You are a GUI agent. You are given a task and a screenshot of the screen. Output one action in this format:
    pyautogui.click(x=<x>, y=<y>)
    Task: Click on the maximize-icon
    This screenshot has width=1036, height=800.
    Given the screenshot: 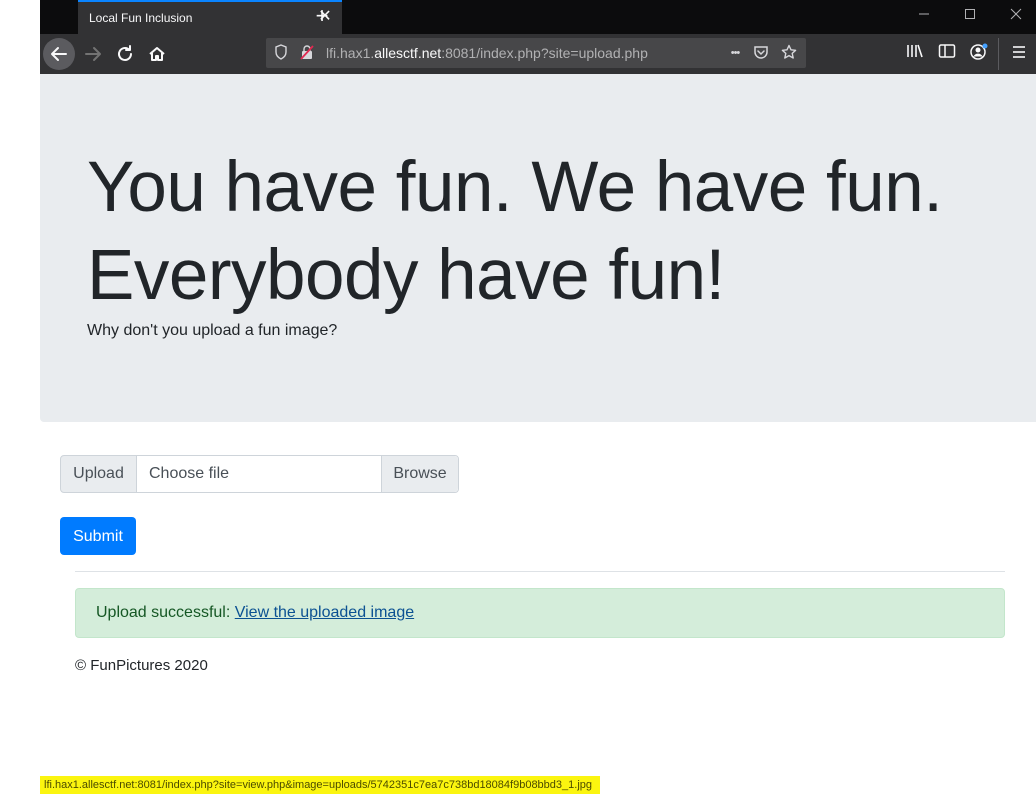 What is the action you would take?
    pyautogui.click(x=970, y=16)
    